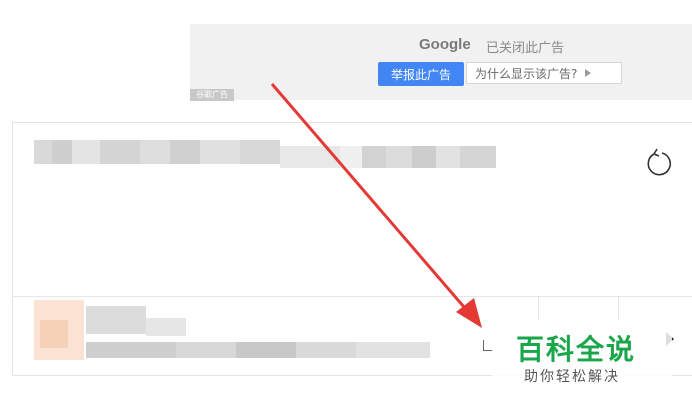 The width and height of the screenshot is (692, 418). What do you see at coordinates (572, 377) in the screenshot?
I see `watermark-subtitle: 助你轻松解决` at bounding box center [572, 377].